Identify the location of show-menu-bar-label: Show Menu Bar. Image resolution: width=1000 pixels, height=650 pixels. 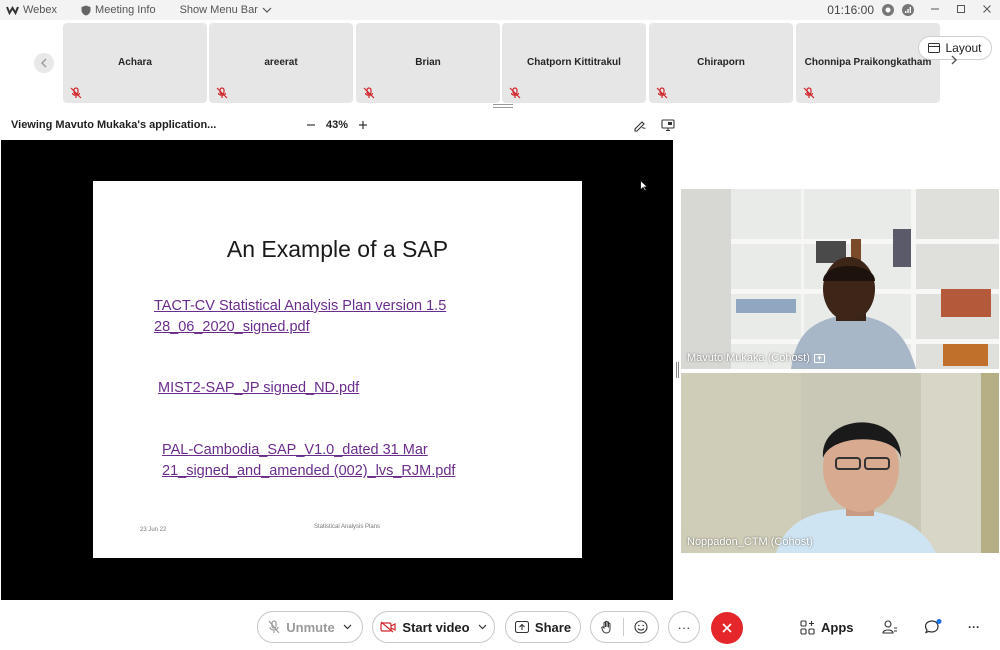
(218, 10).